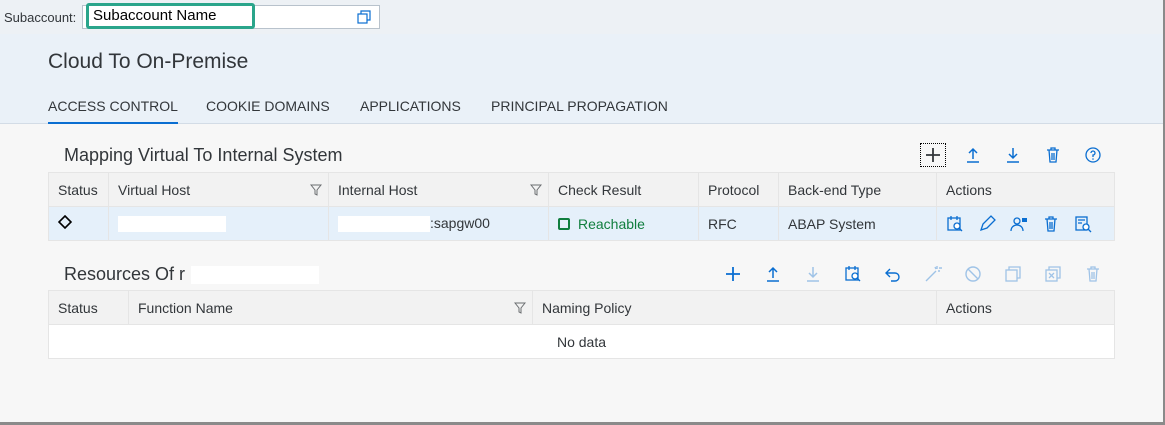 This screenshot has width=1165, height=425. Describe the element at coordinates (987, 223) in the screenshot. I see `edit-icon` at that location.